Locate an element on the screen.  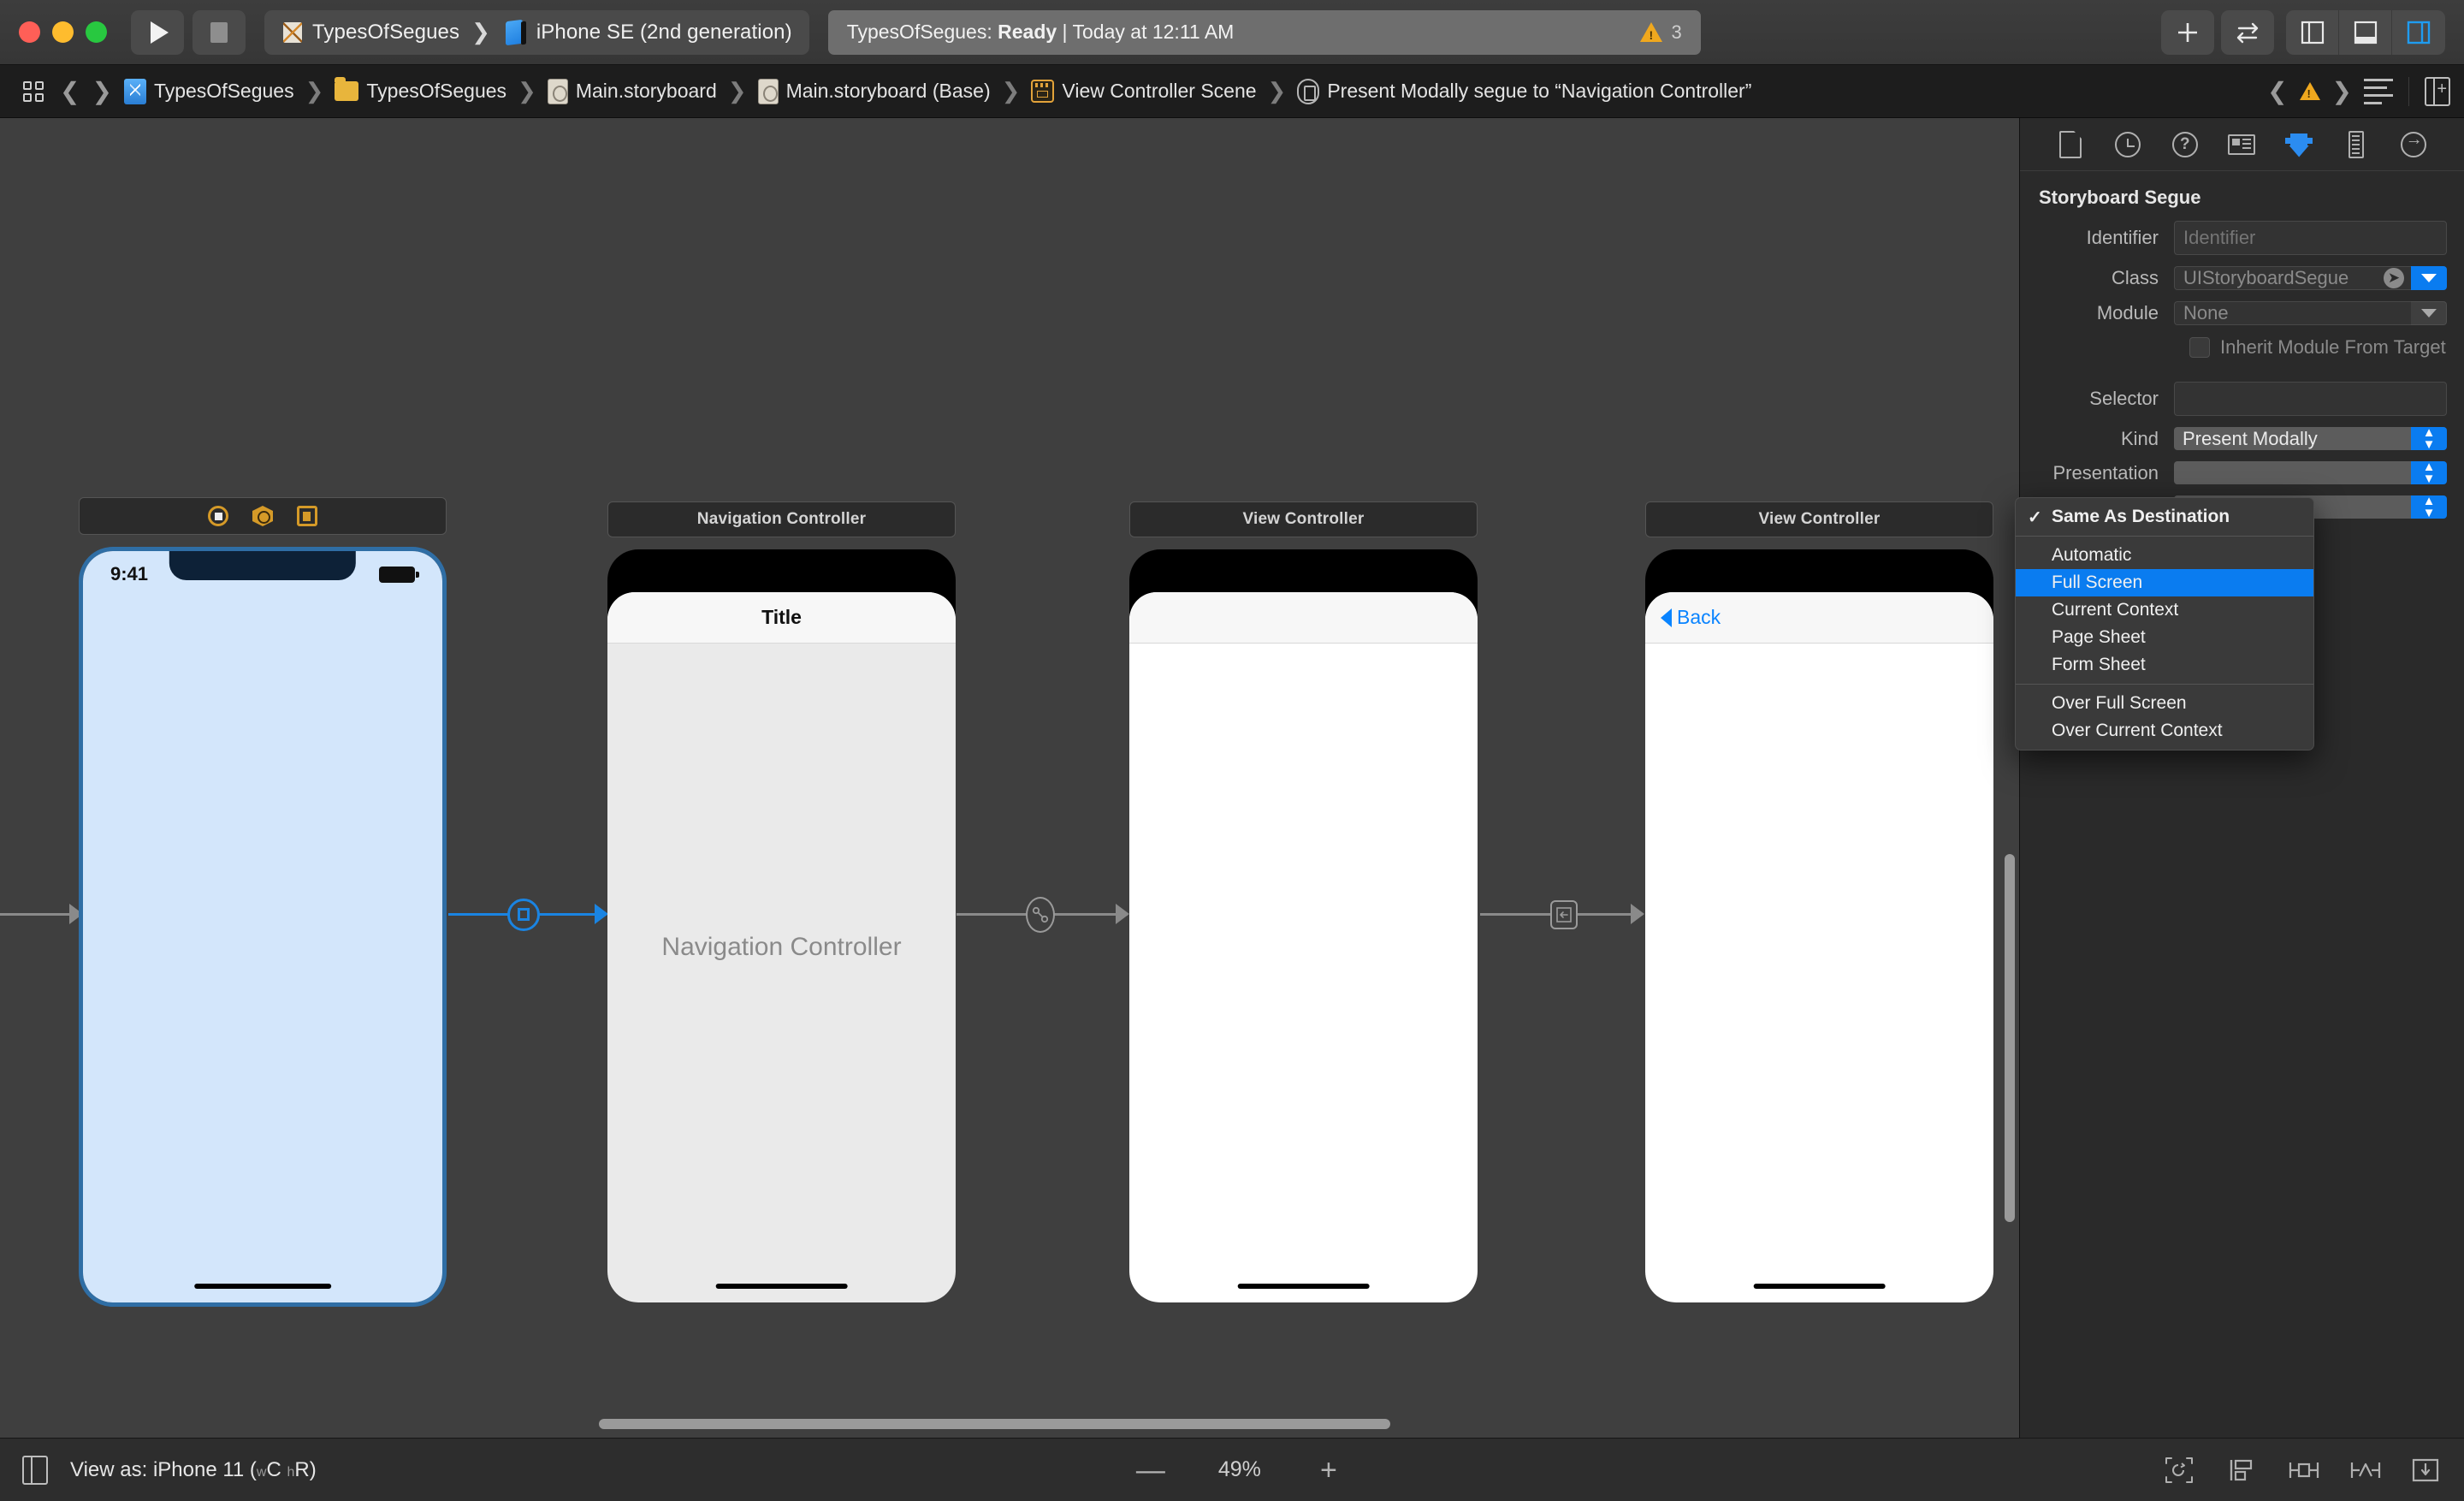
scene-title: Navigation Controller is located at coordinates (781, 519).